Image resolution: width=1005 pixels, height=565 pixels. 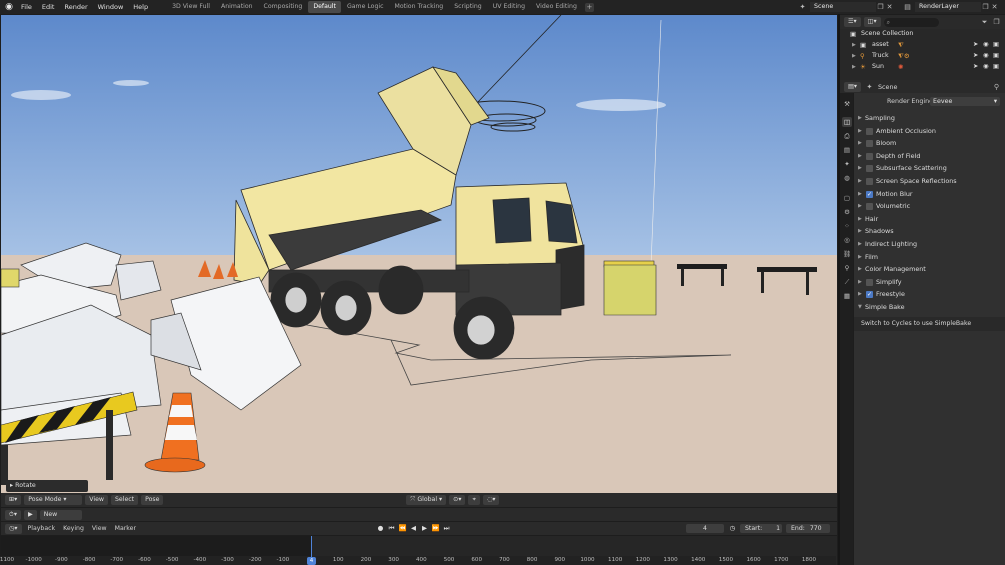 I want to click on current-frame-field: 4, so click(x=705, y=528).